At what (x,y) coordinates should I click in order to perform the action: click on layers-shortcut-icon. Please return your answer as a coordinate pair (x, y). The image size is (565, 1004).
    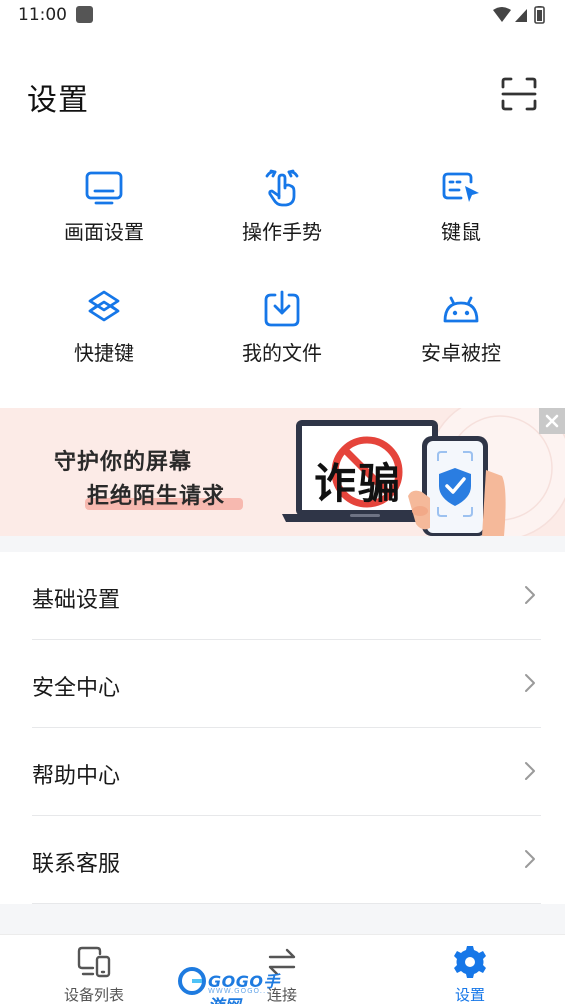
    Looking at the image, I should click on (104, 306).